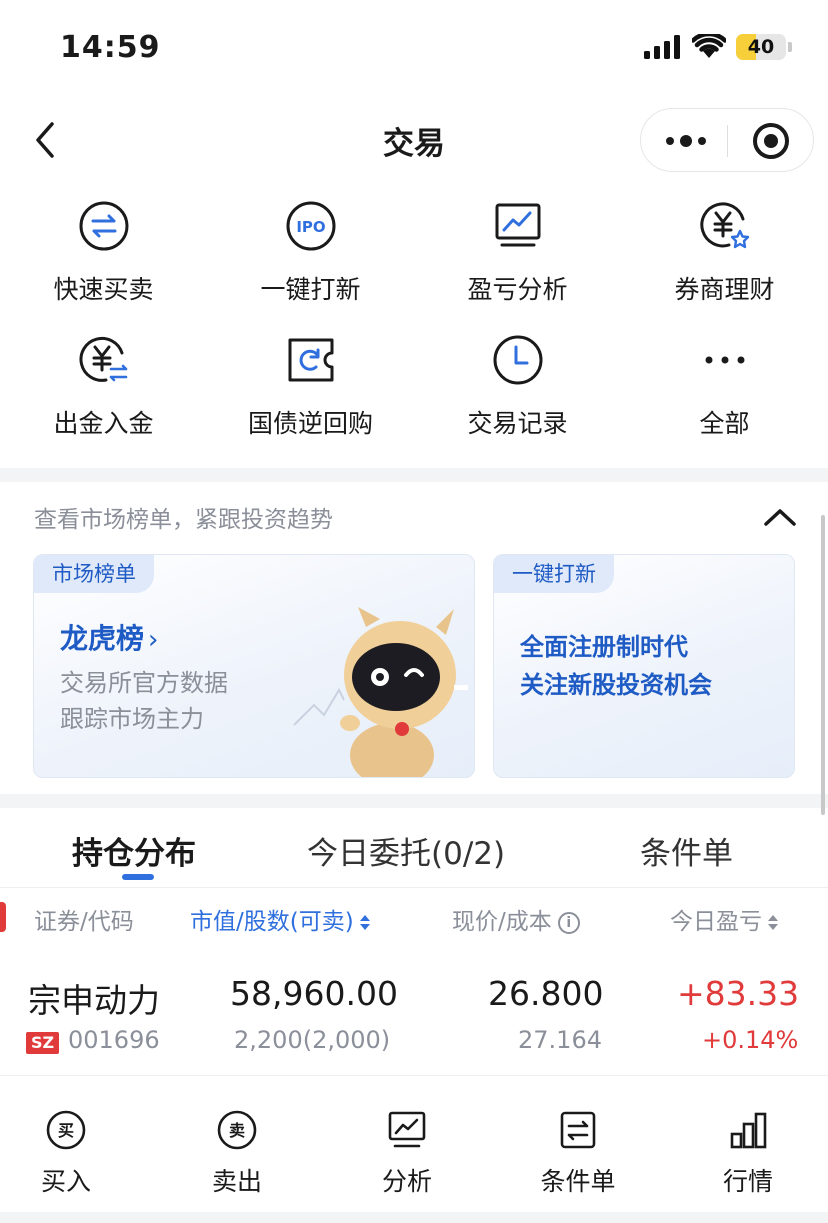 This screenshot has height=1223, width=828. What do you see at coordinates (310, 423) in the screenshot?
I see `function-label: 国债逆回购` at bounding box center [310, 423].